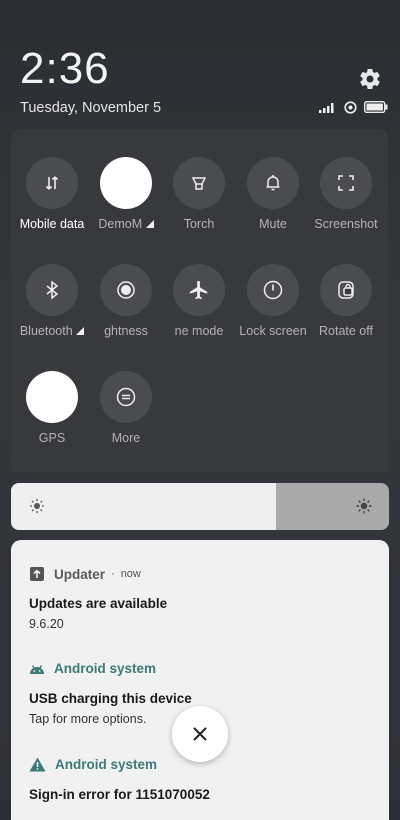  Describe the element at coordinates (346, 331) in the screenshot. I see `tile-label: Rotate off` at that location.